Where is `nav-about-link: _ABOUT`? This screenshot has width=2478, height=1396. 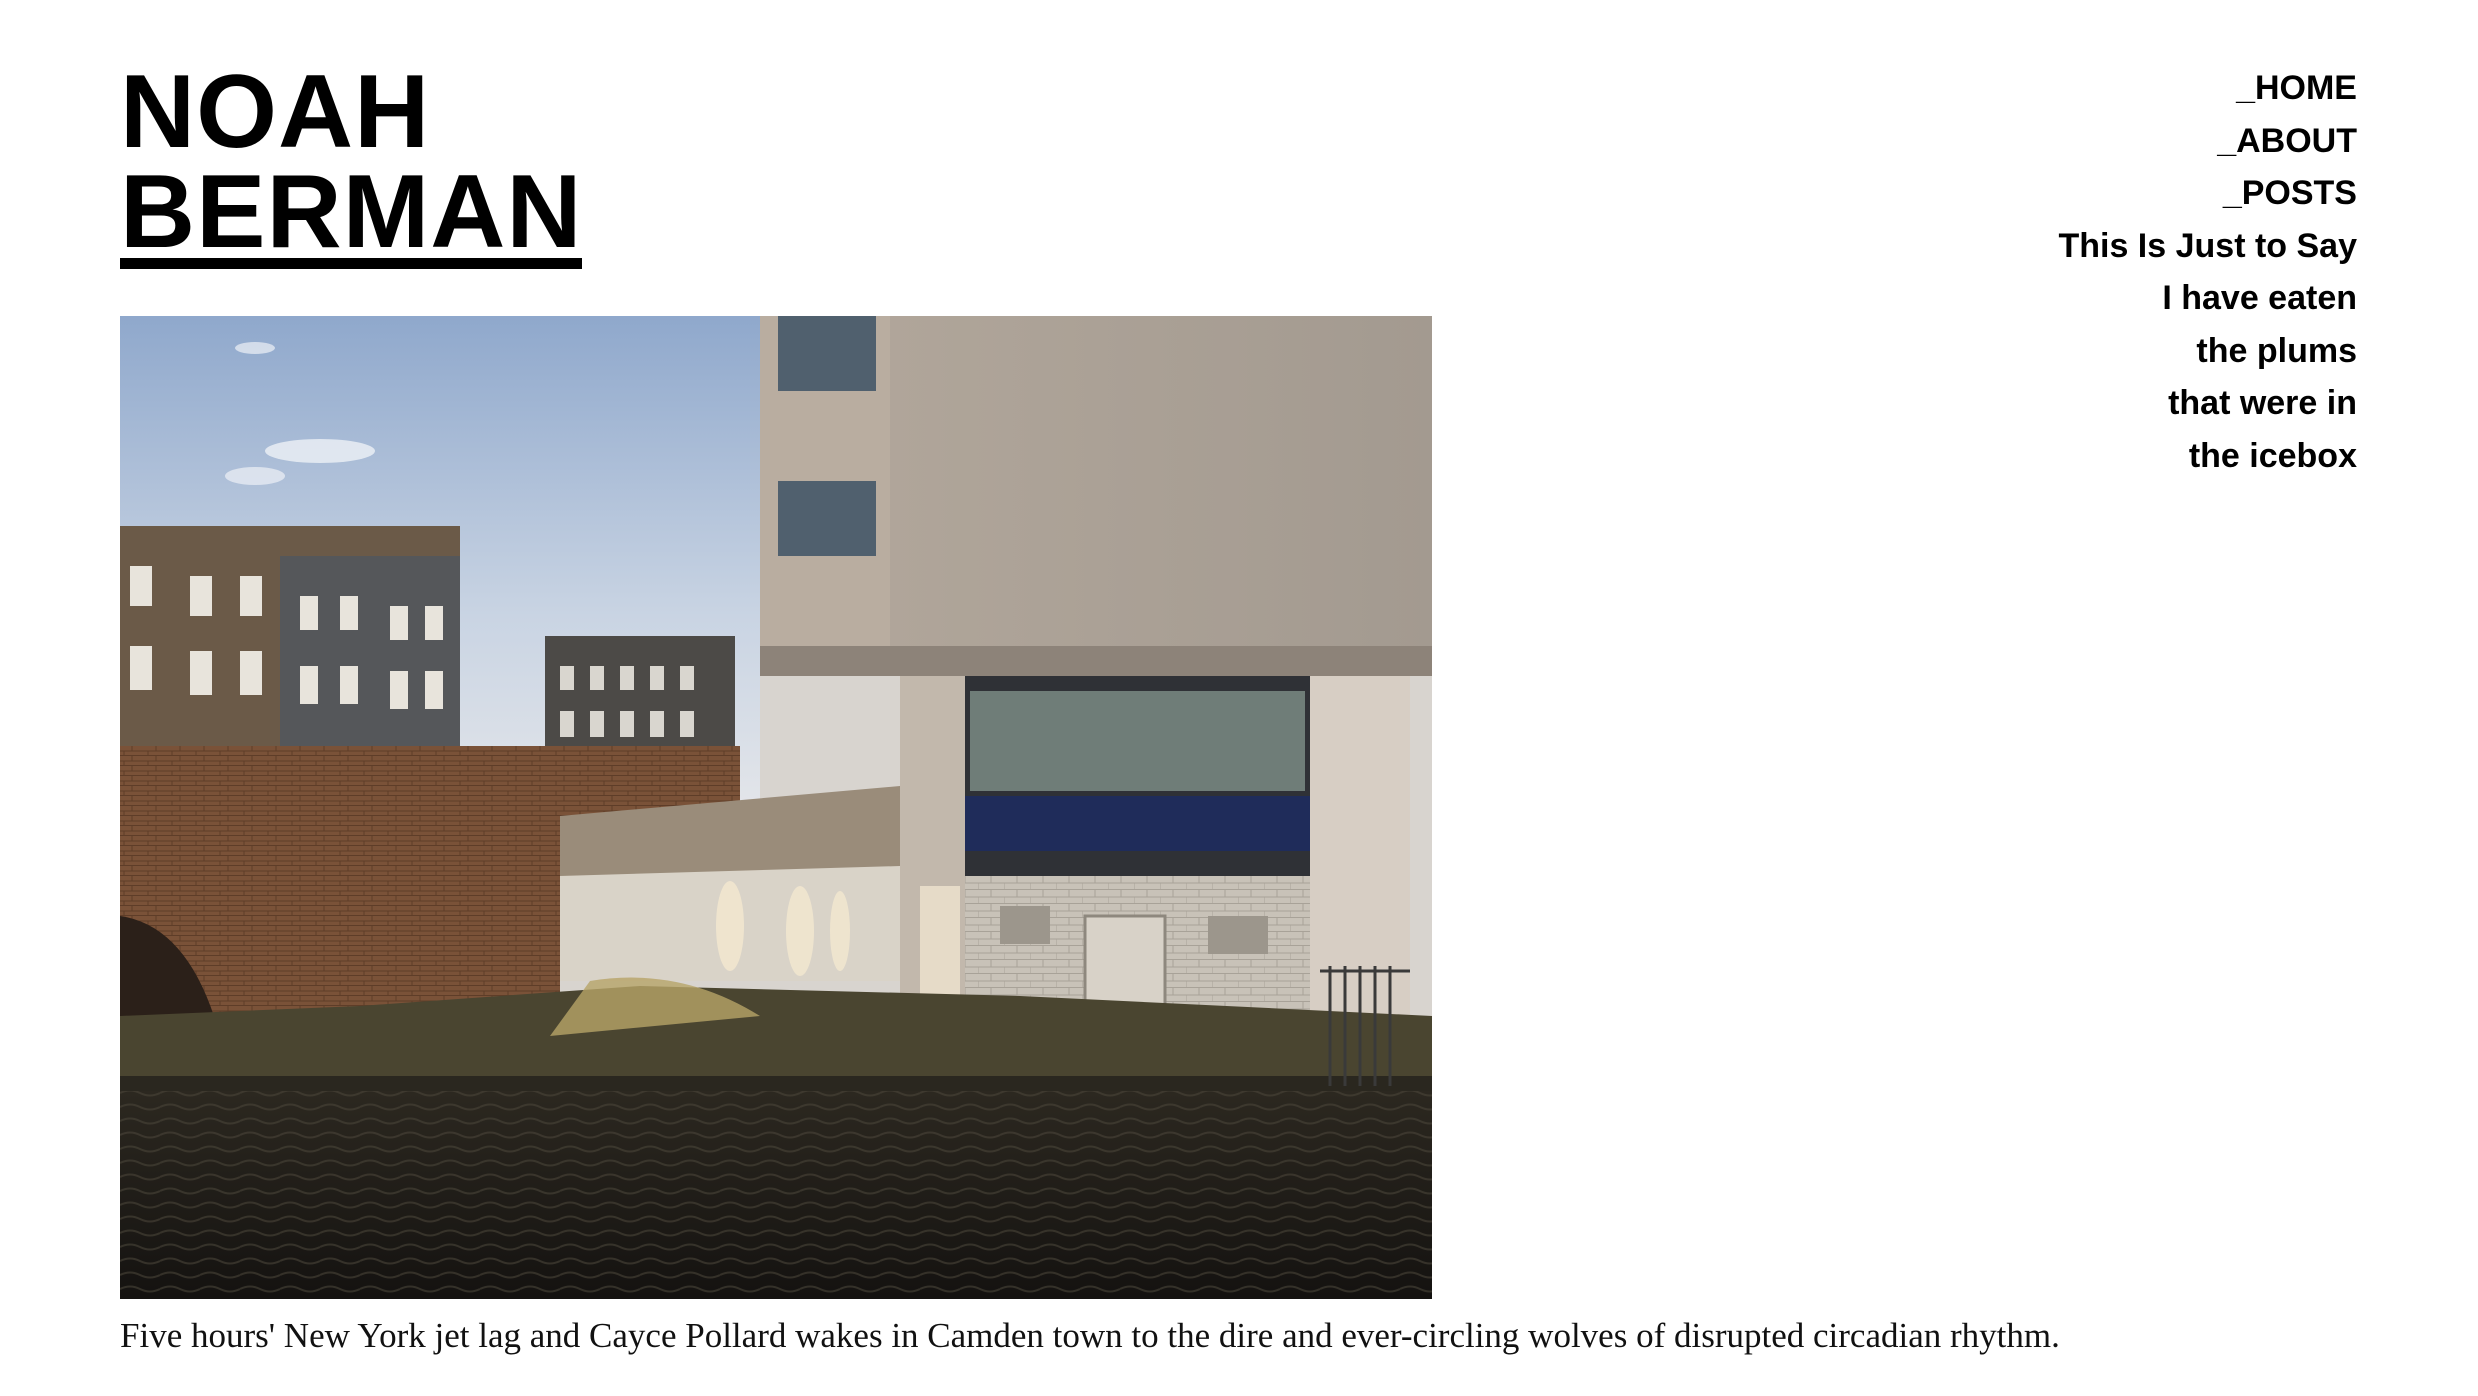
nav-about-link: _ABOUT is located at coordinates (2207, 141).